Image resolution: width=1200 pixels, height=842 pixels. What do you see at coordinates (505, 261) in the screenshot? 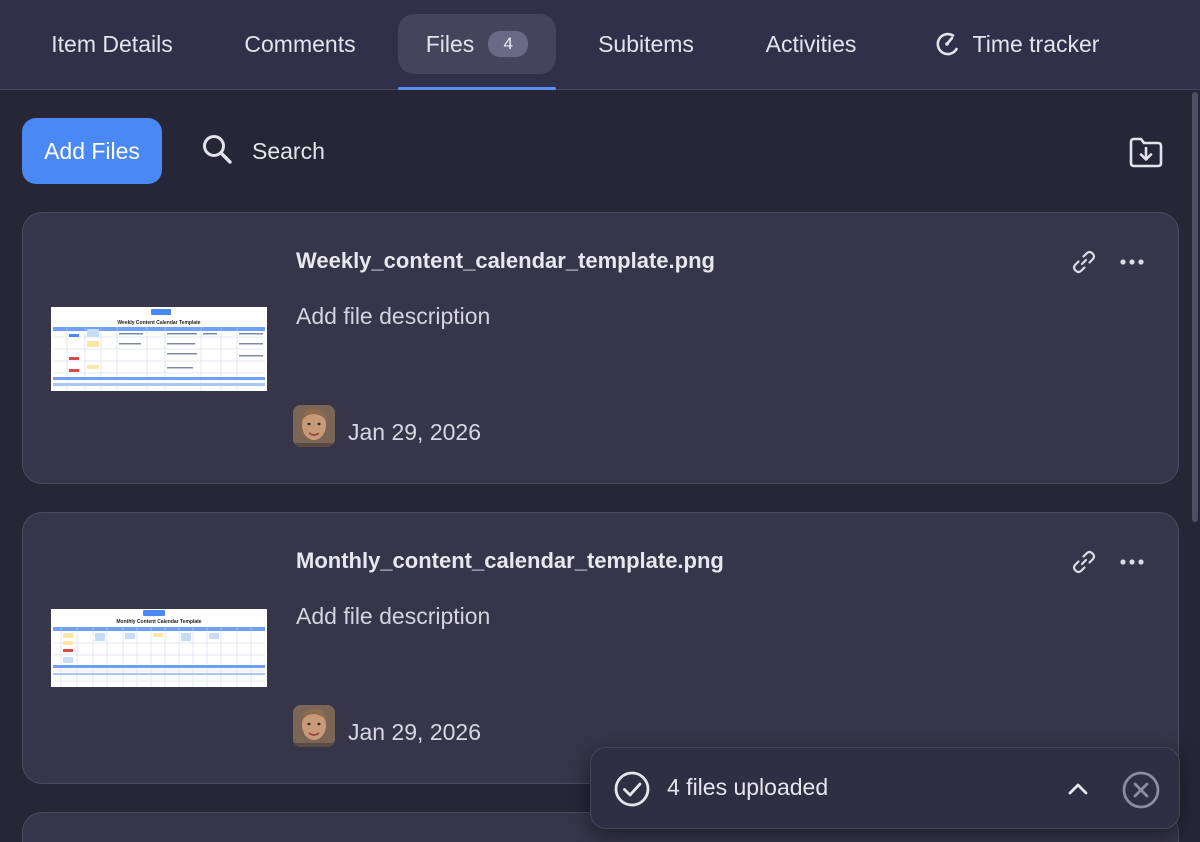
I see `file-name: Weekly_content_calendar_template.png` at bounding box center [505, 261].